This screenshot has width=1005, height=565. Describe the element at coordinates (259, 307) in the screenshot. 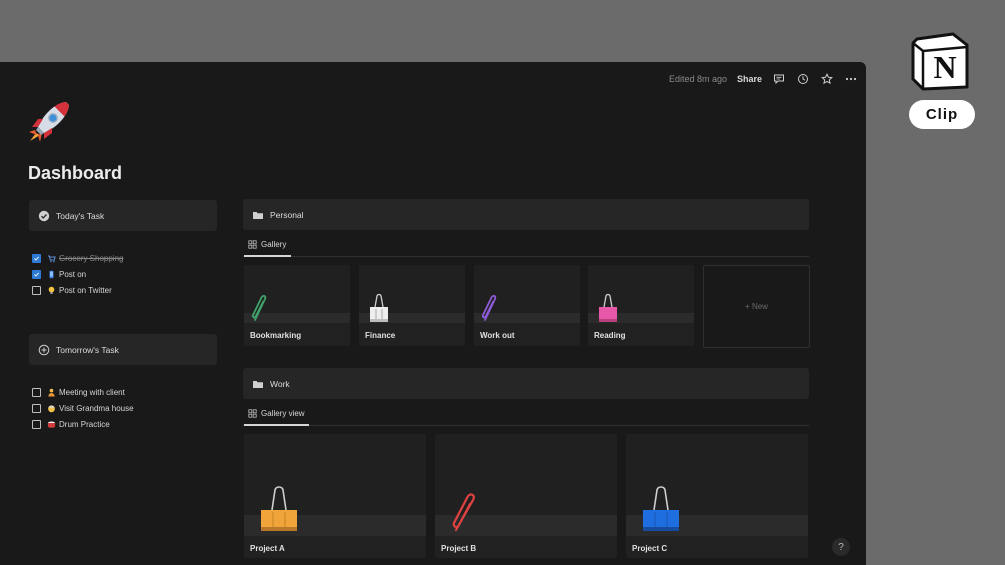

I see `paperclip-green-icon` at that location.